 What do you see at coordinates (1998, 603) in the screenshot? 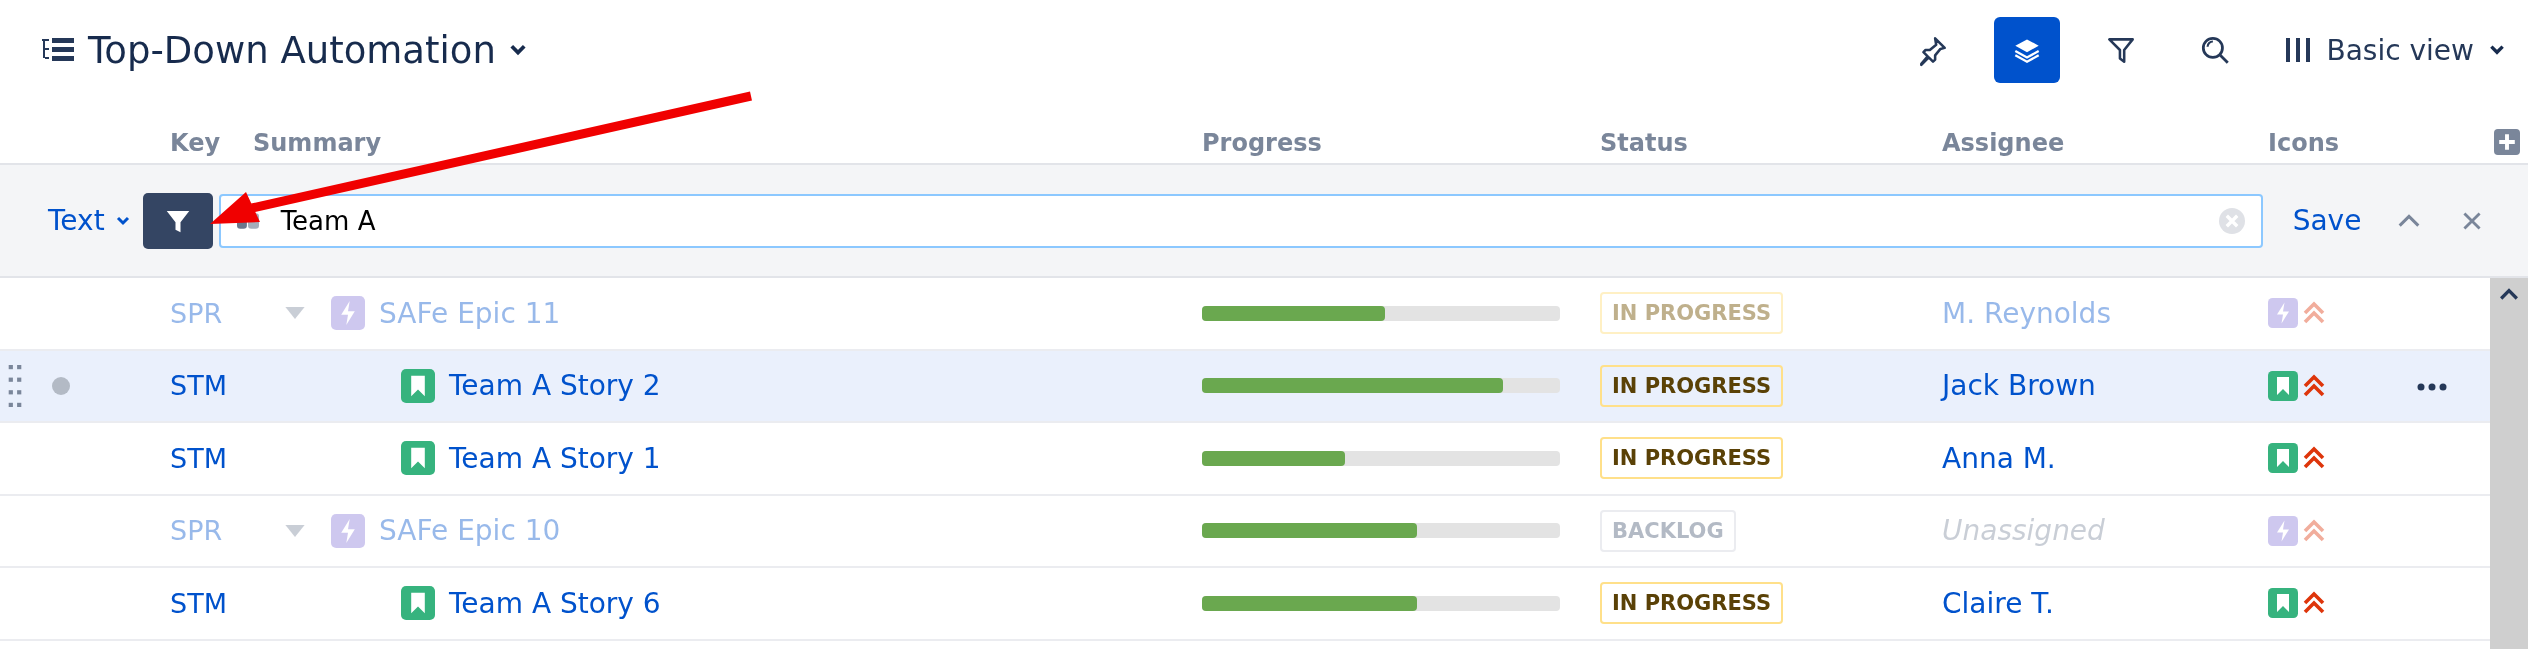
I see `assignee-name: Claire T.` at bounding box center [1998, 603].